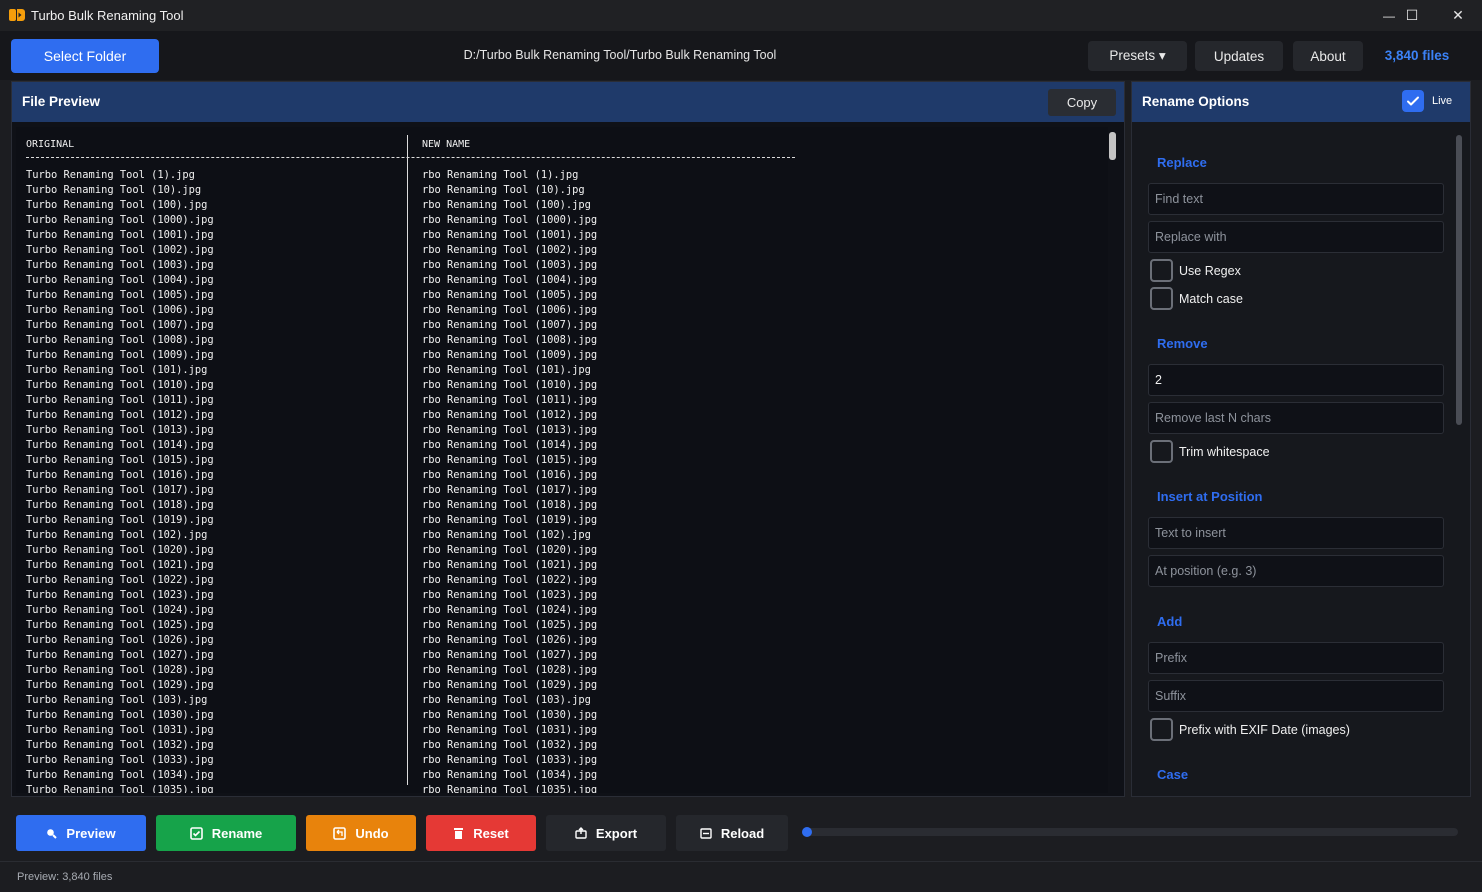 Image resolution: width=1482 pixels, height=892 pixels. I want to click on original-name-cell: Turbo Renaming Tool (1033).jpg, so click(120, 760).